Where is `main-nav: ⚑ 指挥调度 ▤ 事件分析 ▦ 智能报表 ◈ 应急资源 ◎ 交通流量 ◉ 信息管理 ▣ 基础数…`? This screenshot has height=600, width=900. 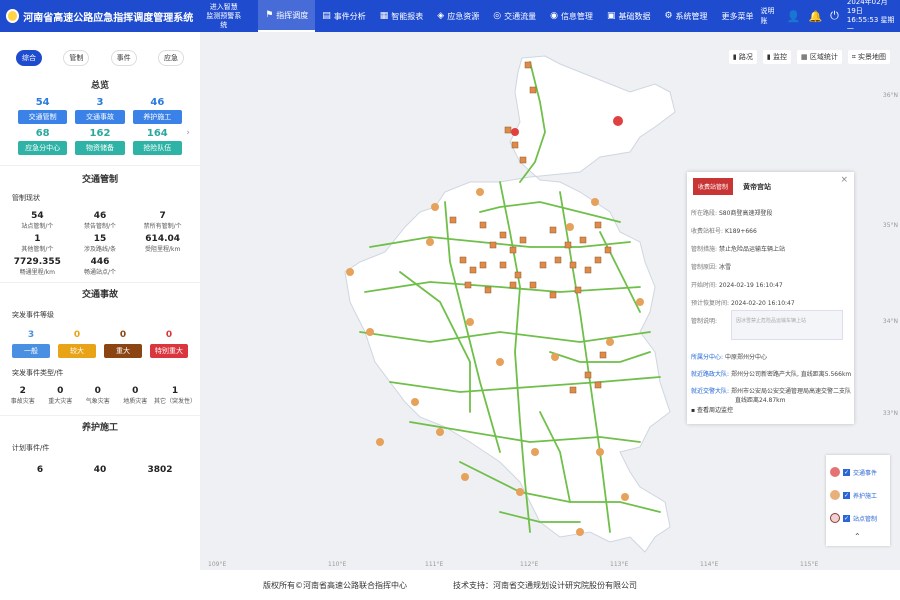 main-nav: ⚑ 指挥调度 ▤ 事件分析 ▦ 智能报表 ◈ 应急资源 ◎ 交通流量 ◉ 信息管理 ▣ 基础数… is located at coordinates (509, 16).